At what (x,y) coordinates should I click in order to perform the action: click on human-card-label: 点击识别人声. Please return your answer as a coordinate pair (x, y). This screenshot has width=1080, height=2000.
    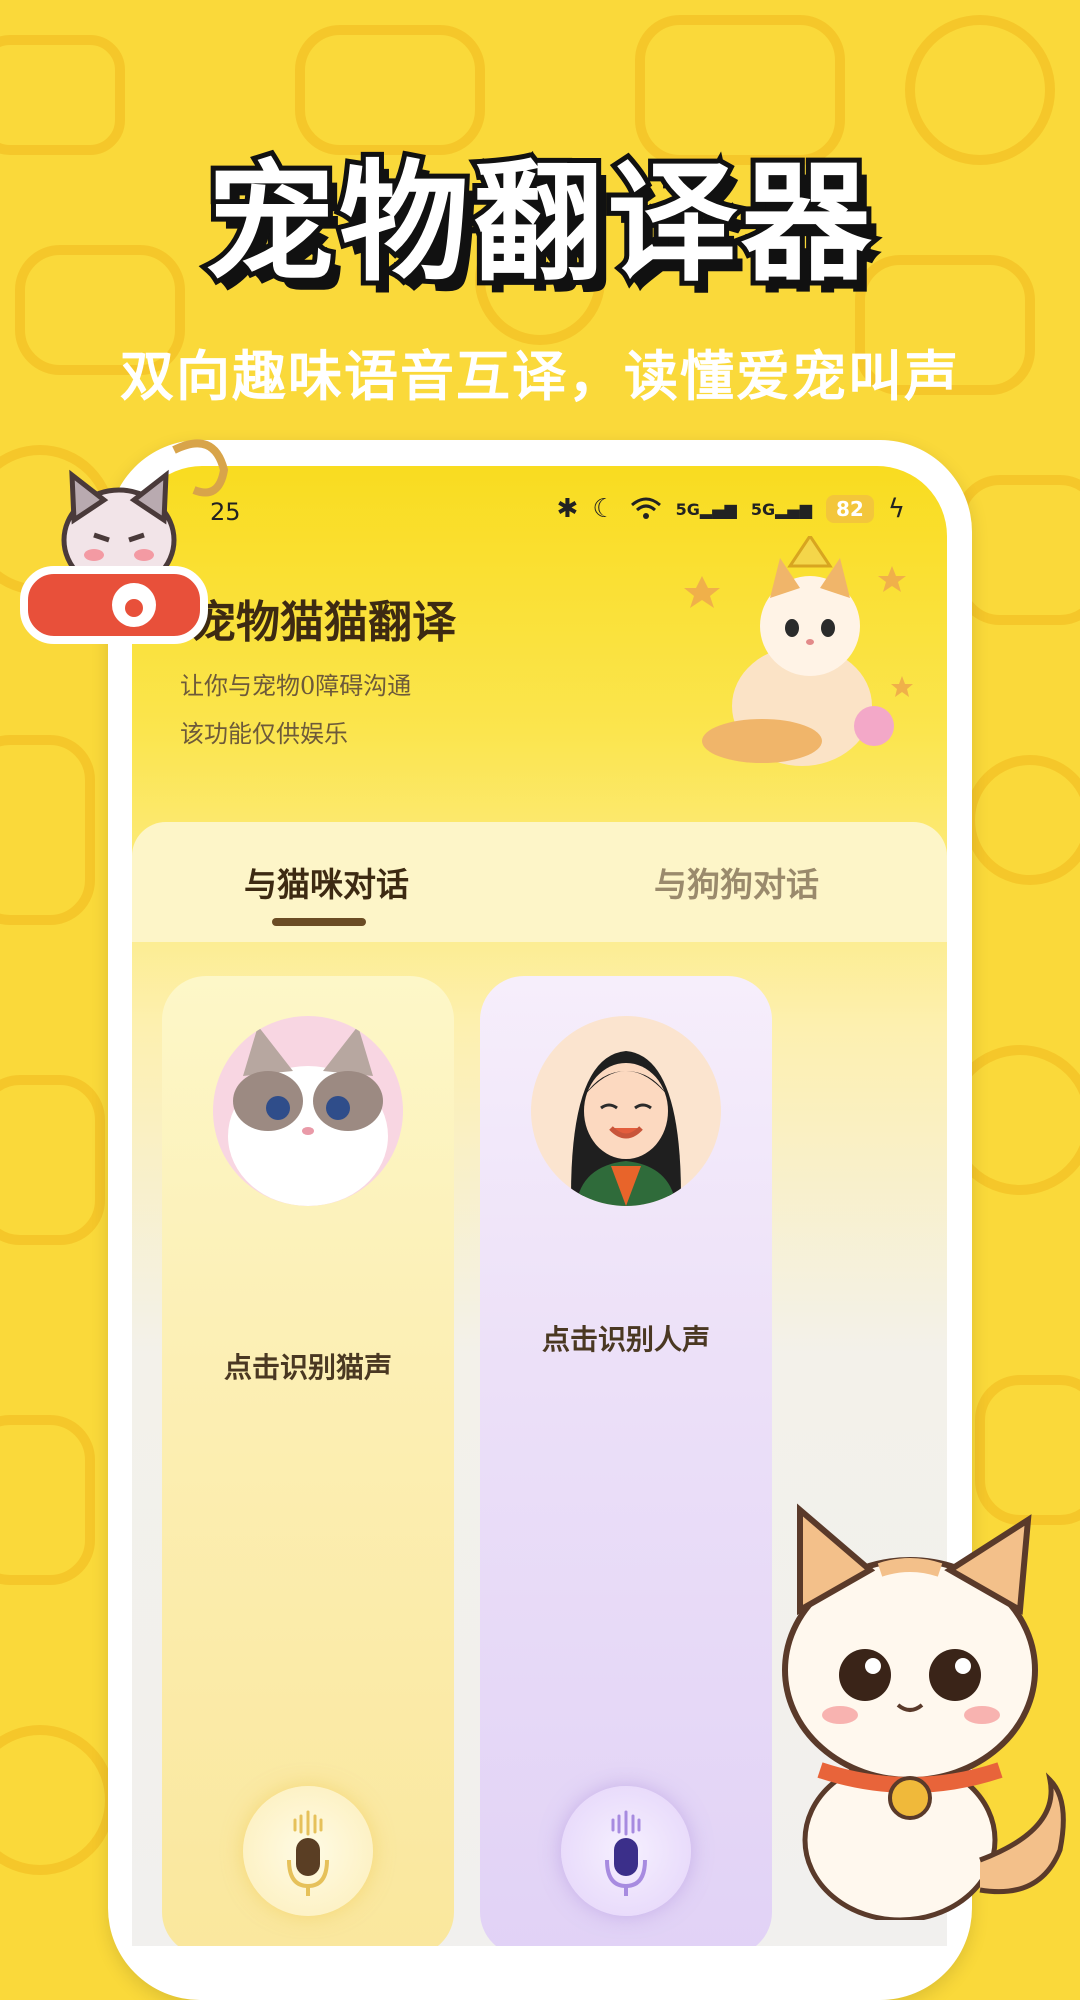
    Looking at the image, I should click on (625, 1339).